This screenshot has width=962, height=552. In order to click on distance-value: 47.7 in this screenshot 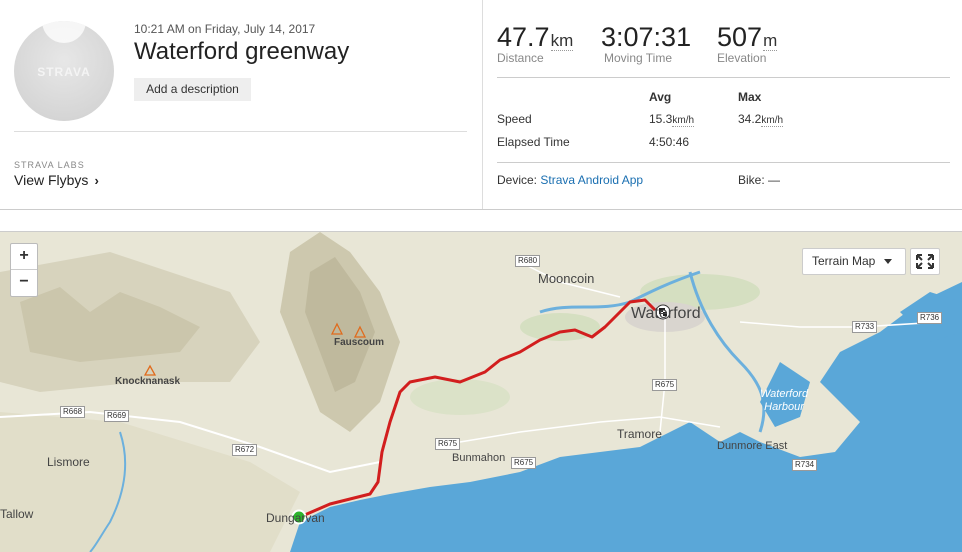, I will do `click(523, 37)`.